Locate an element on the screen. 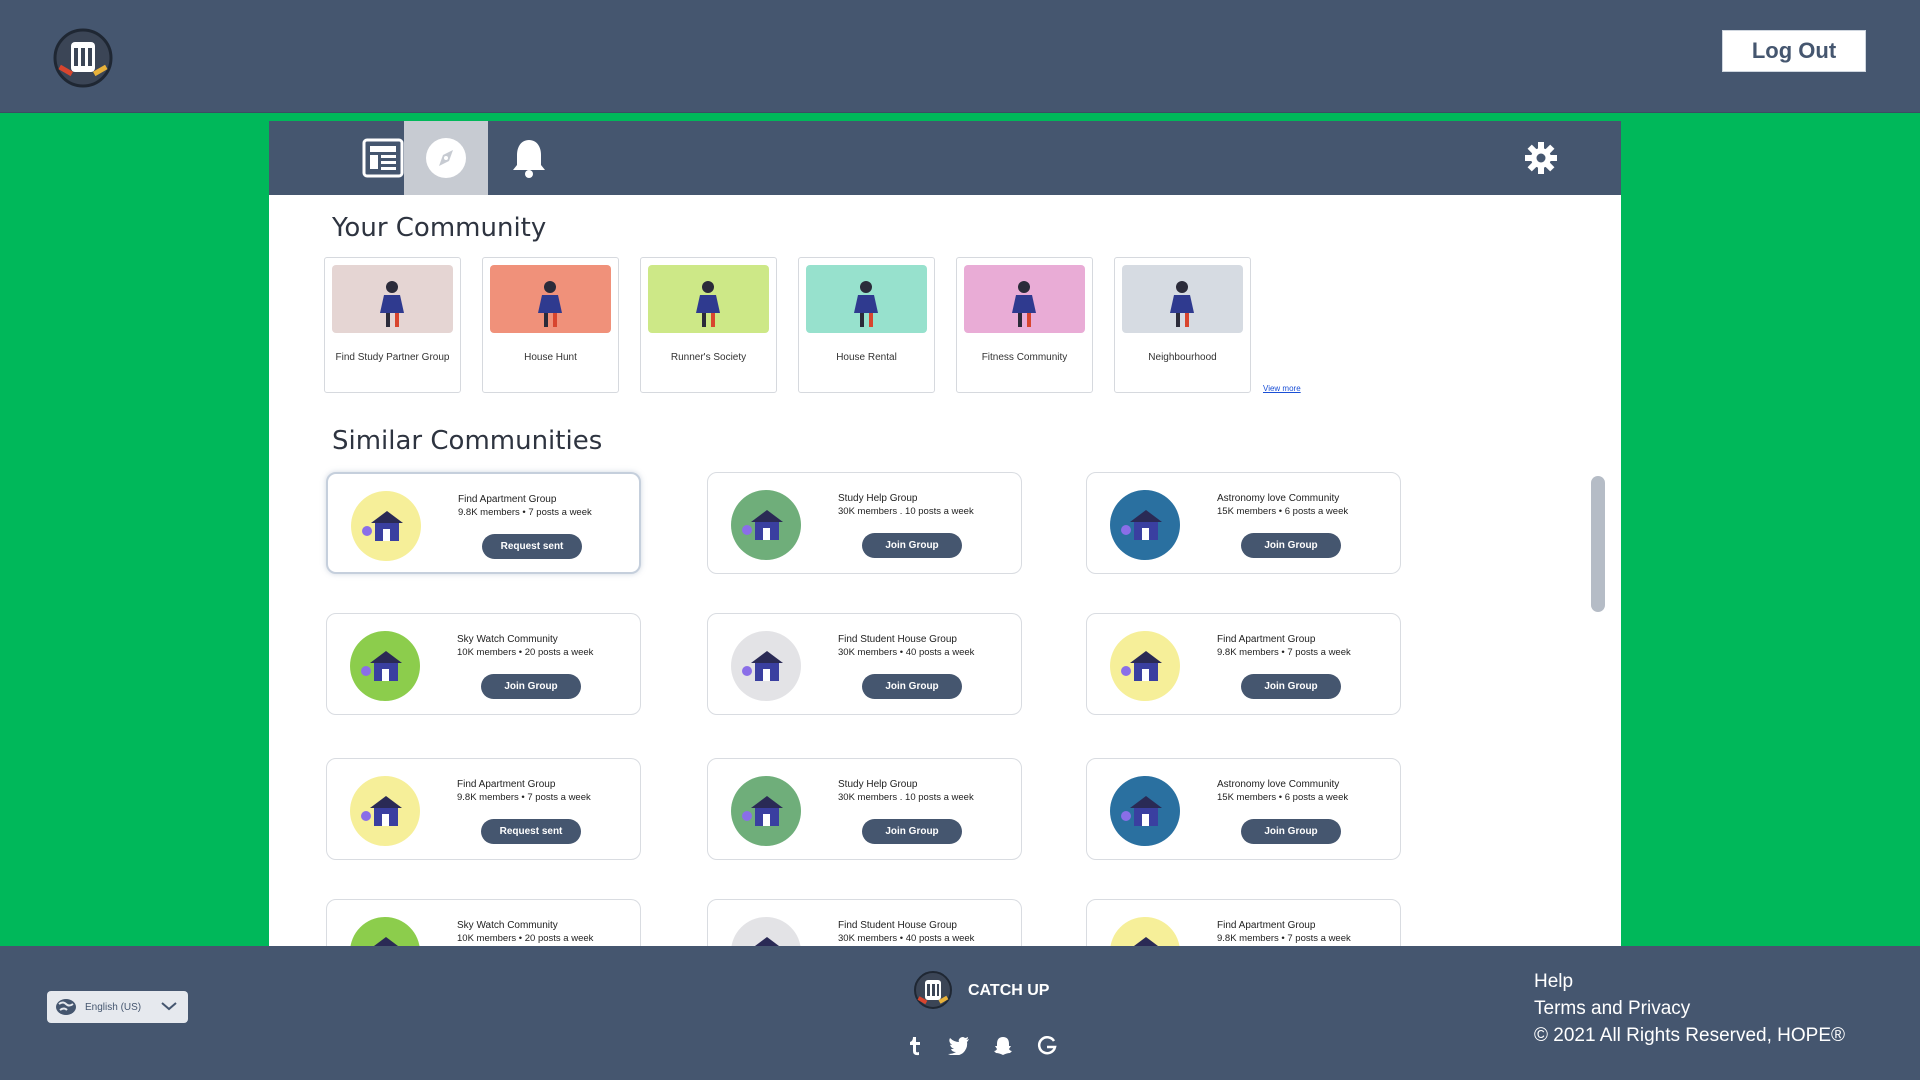 Image resolution: width=1920 pixels, height=1080 pixels. chevron-down-icon is located at coordinates (169, 1006).